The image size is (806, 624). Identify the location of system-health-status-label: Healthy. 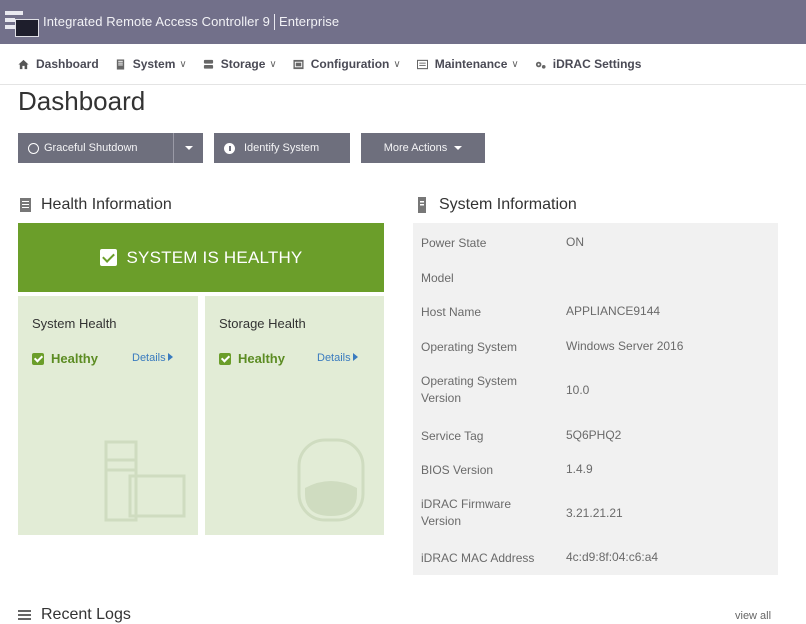
(74, 358).